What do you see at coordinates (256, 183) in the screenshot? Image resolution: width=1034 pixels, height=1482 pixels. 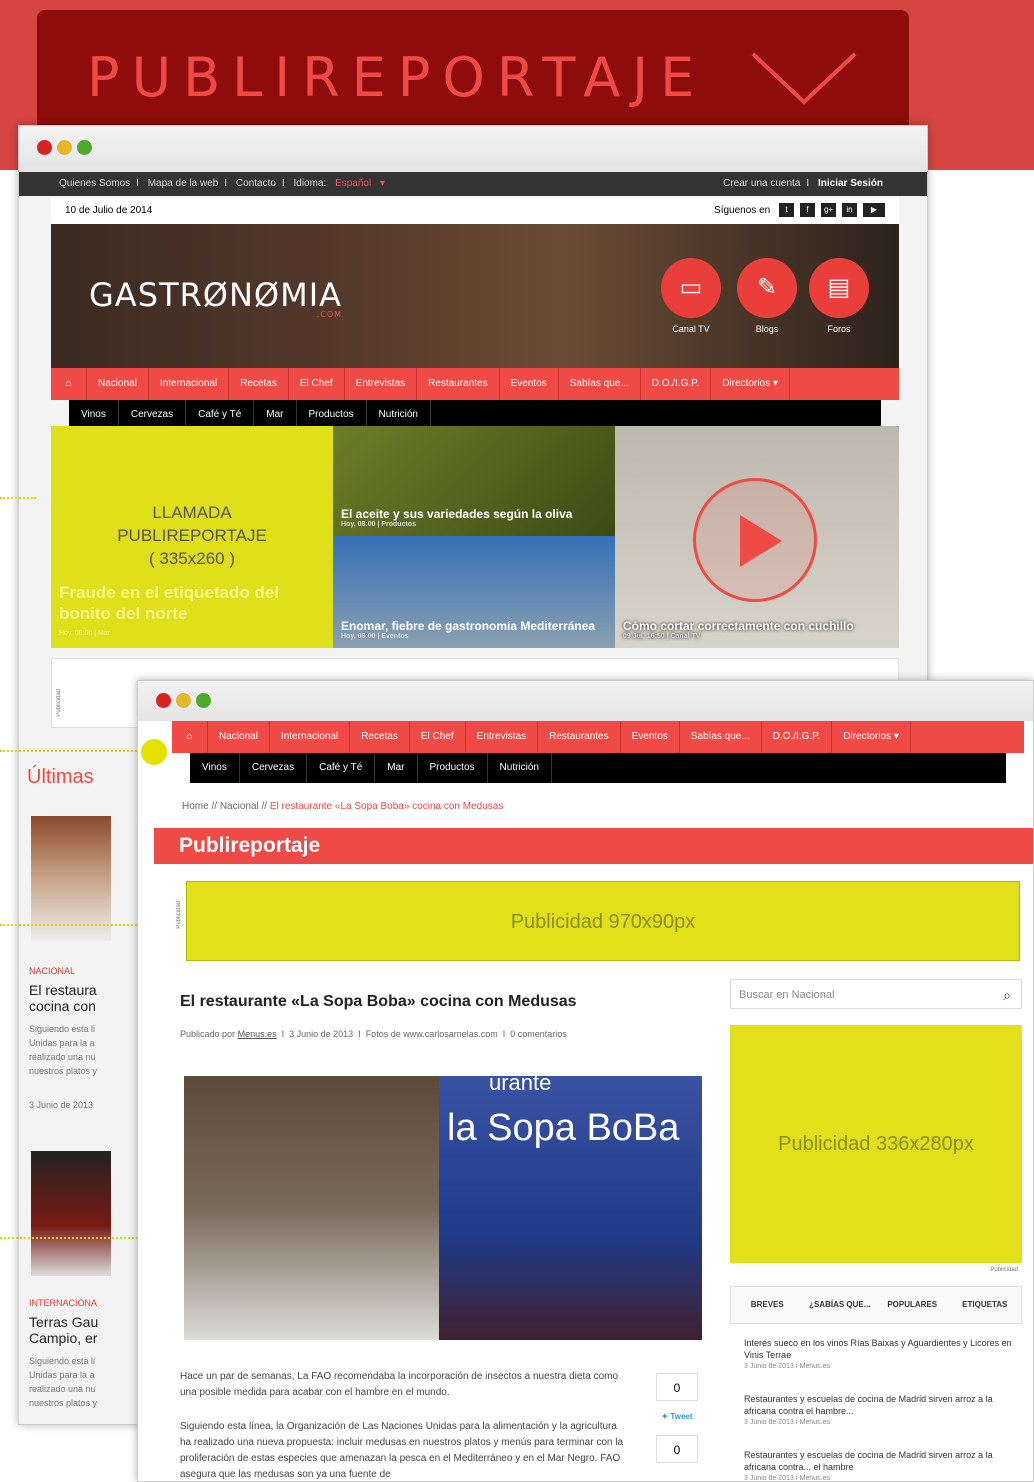 I see `link-contacto: Contacto` at bounding box center [256, 183].